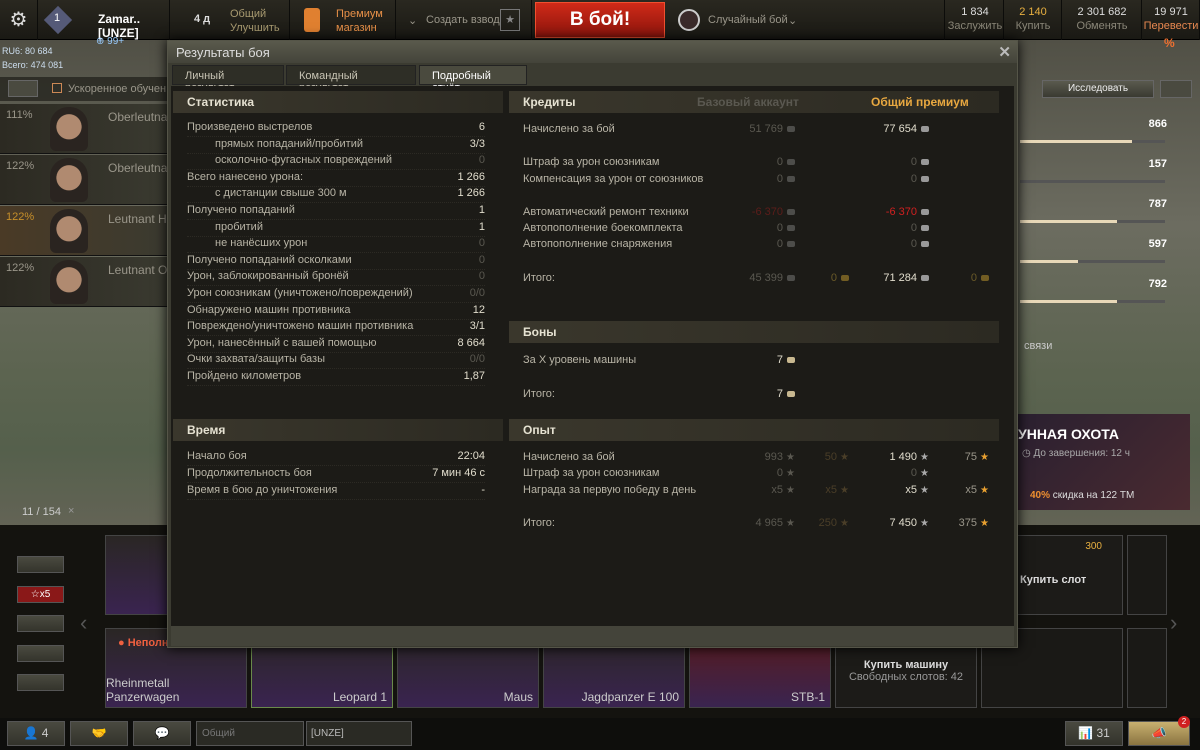 This screenshot has height=750, width=1200. What do you see at coordinates (1147, 575) in the screenshot?
I see `empty-slot` at bounding box center [1147, 575].